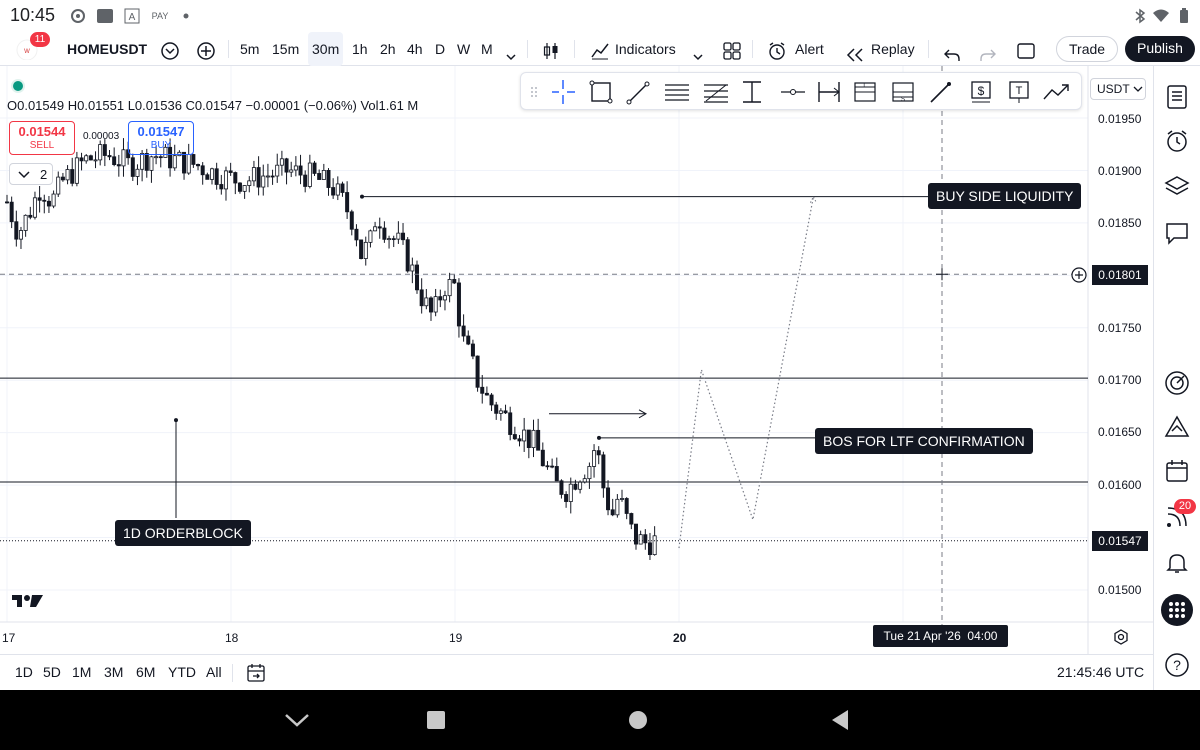 This screenshot has width=1200, height=750. Describe the element at coordinates (33, 15) in the screenshot. I see `status-time: 10:45` at that location.